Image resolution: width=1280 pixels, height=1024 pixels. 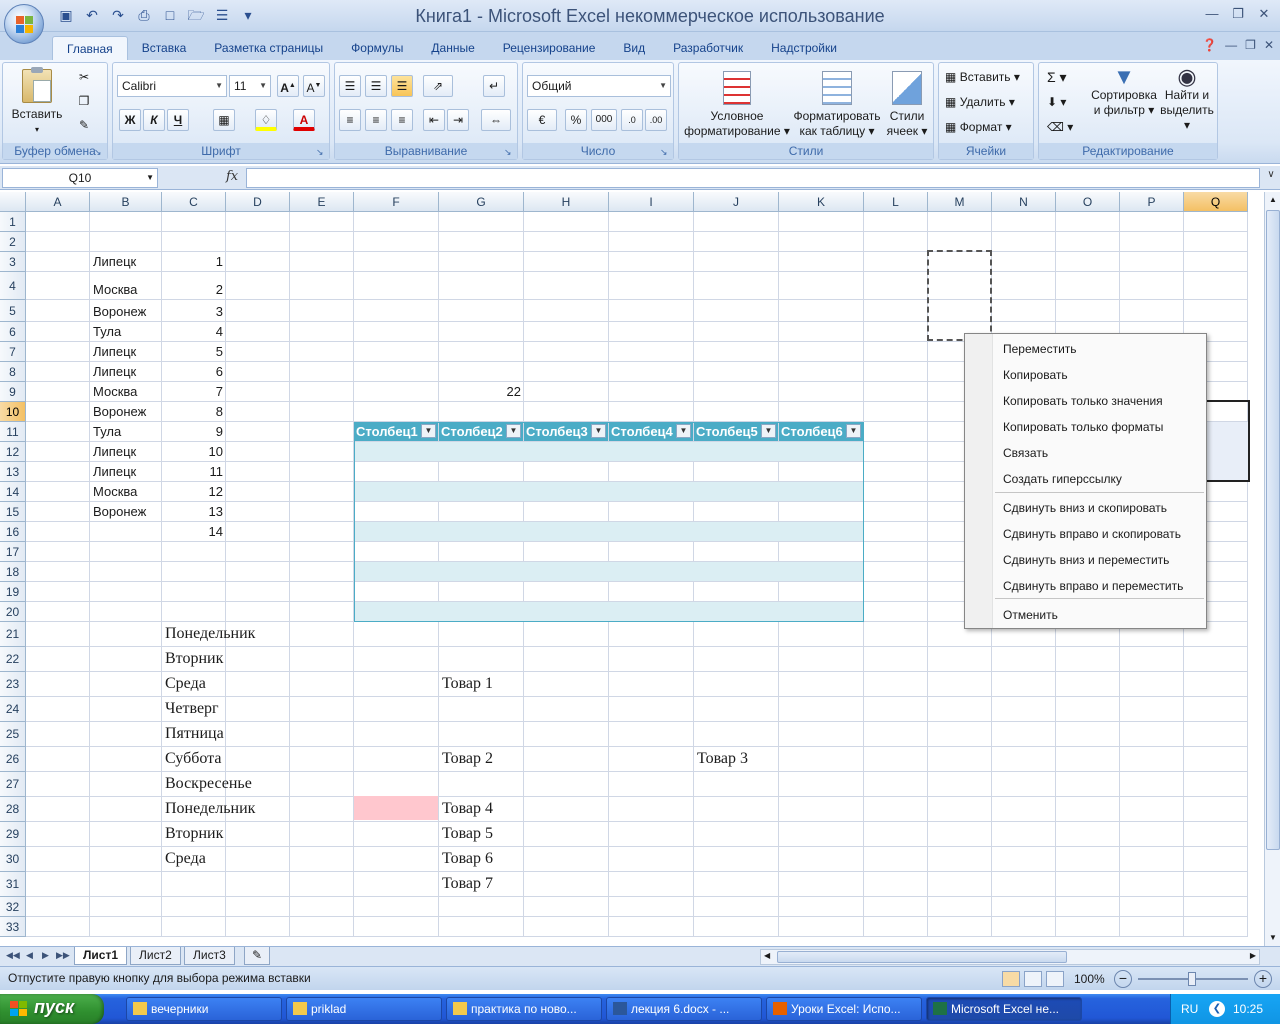 What do you see at coordinates (115, 491) in the screenshot?
I see `cell-B14: Москва` at bounding box center [115, 491].